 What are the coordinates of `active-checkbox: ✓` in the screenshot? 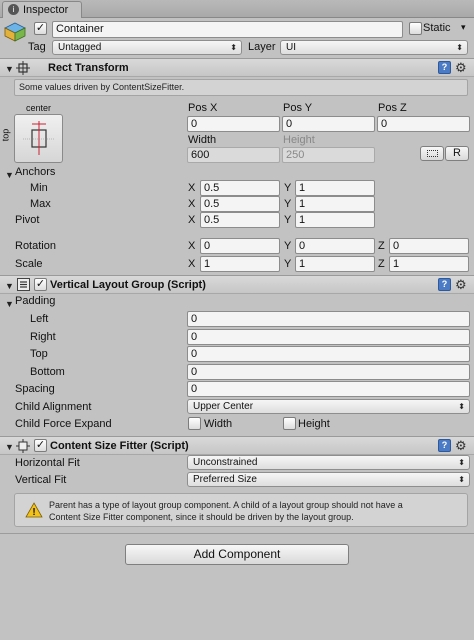 It's located at (40, 28).